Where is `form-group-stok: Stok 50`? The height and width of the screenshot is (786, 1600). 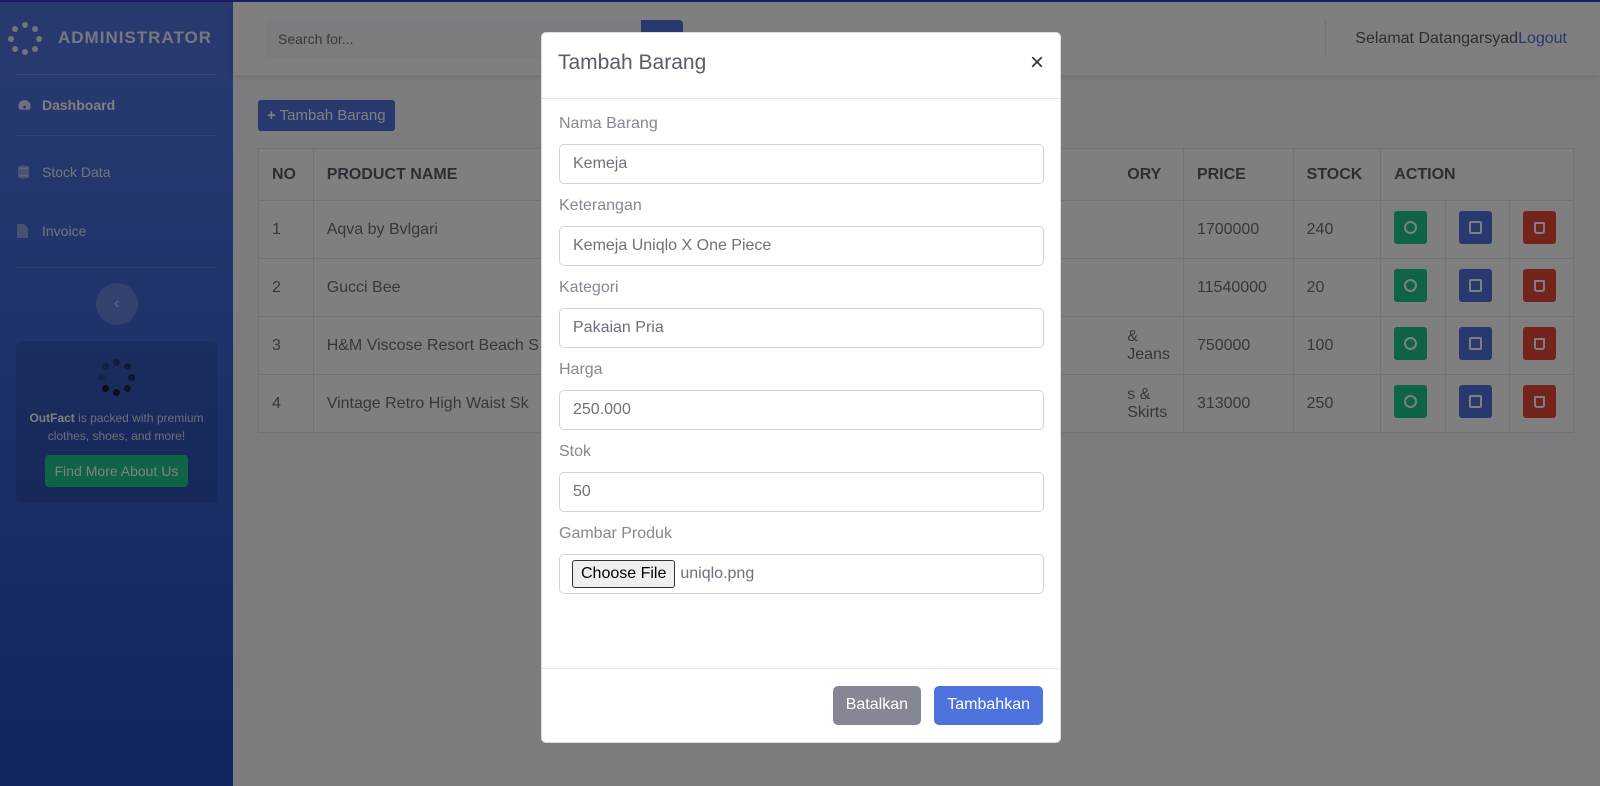 form-group-stok: Stok 50 is located at coordinates (801, 477).